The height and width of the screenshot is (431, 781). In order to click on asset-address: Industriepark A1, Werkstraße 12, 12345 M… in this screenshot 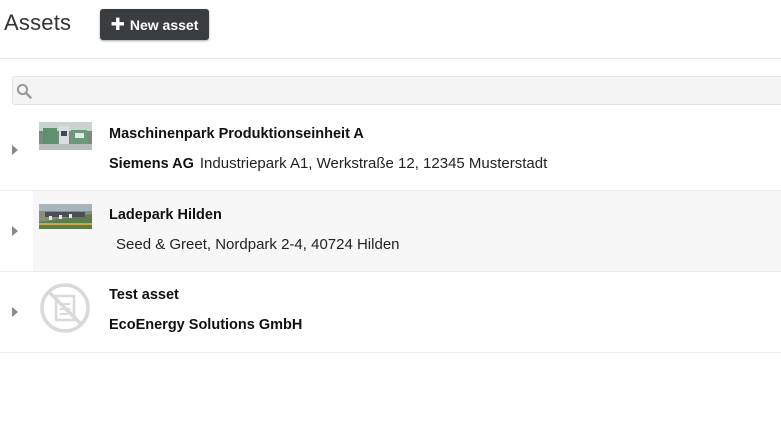, I will do `click(373, 163)`.